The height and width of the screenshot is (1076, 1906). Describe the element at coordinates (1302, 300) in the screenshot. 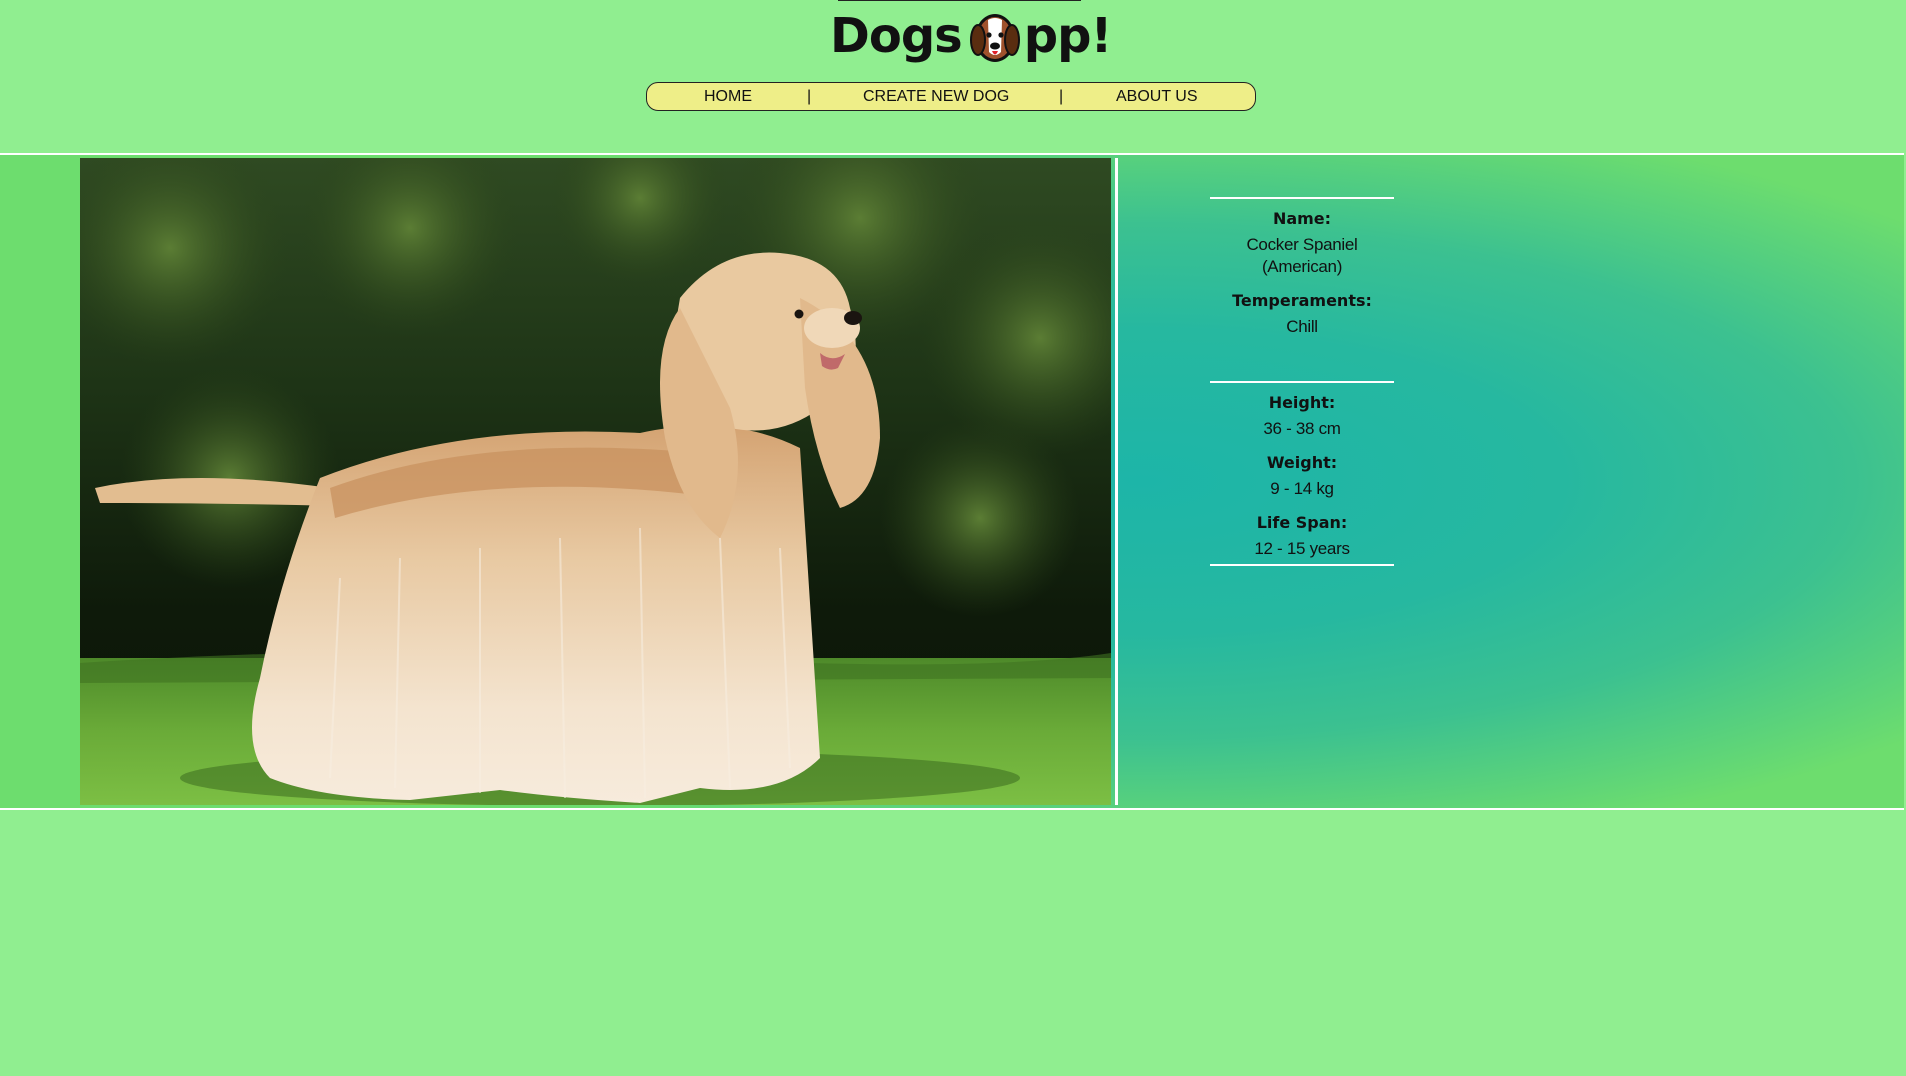

I see `temperaments-label: Temperaments:` at that location.